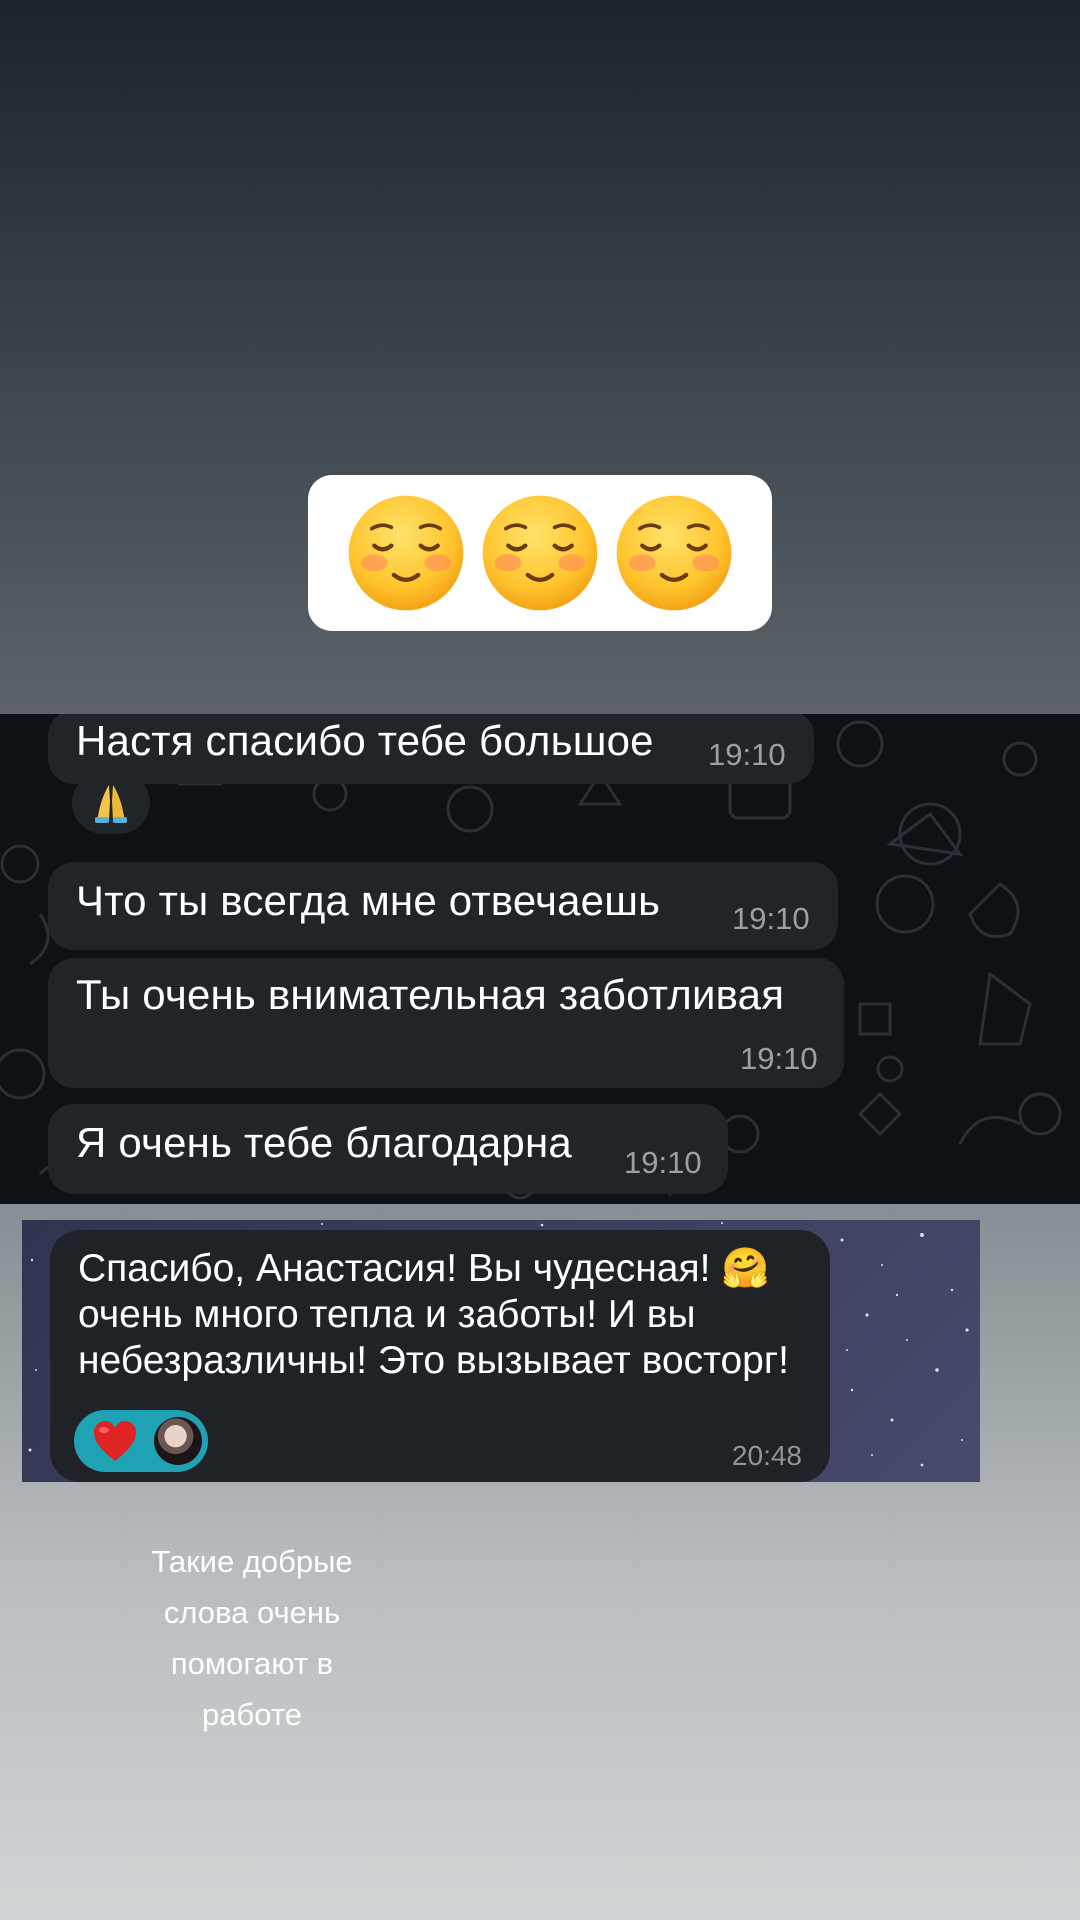 The image size is (1080, 1920). What do you see at coordinates (430, 994) in the screenshot?
I see `message-text: Ты очень внимательная заботливая` at bounding box center [430, 994].